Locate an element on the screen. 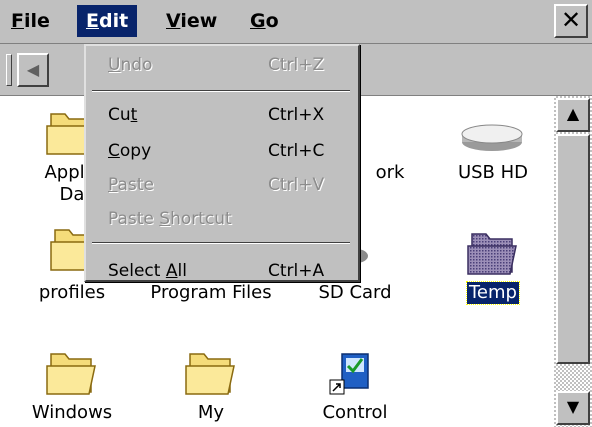 The image size is (592, 427). menu-view: View is located at coordinates (191, 21).